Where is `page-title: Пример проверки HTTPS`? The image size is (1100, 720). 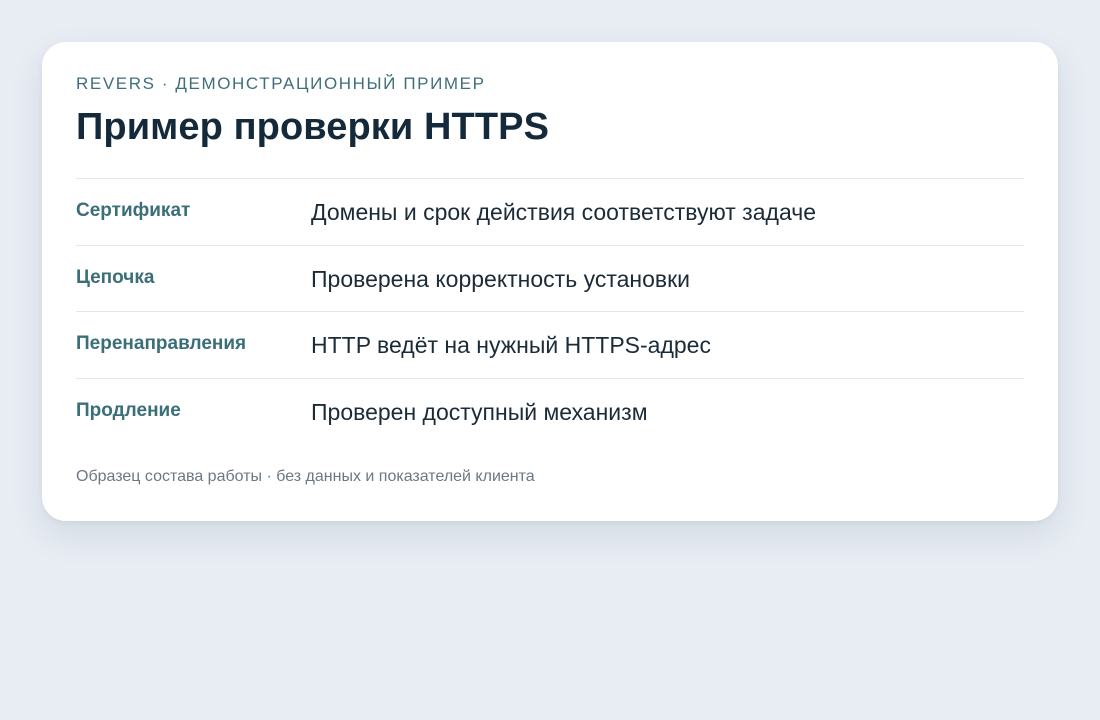
page-title: Пример проверки HTTPS is located at coordinates (313, 127).